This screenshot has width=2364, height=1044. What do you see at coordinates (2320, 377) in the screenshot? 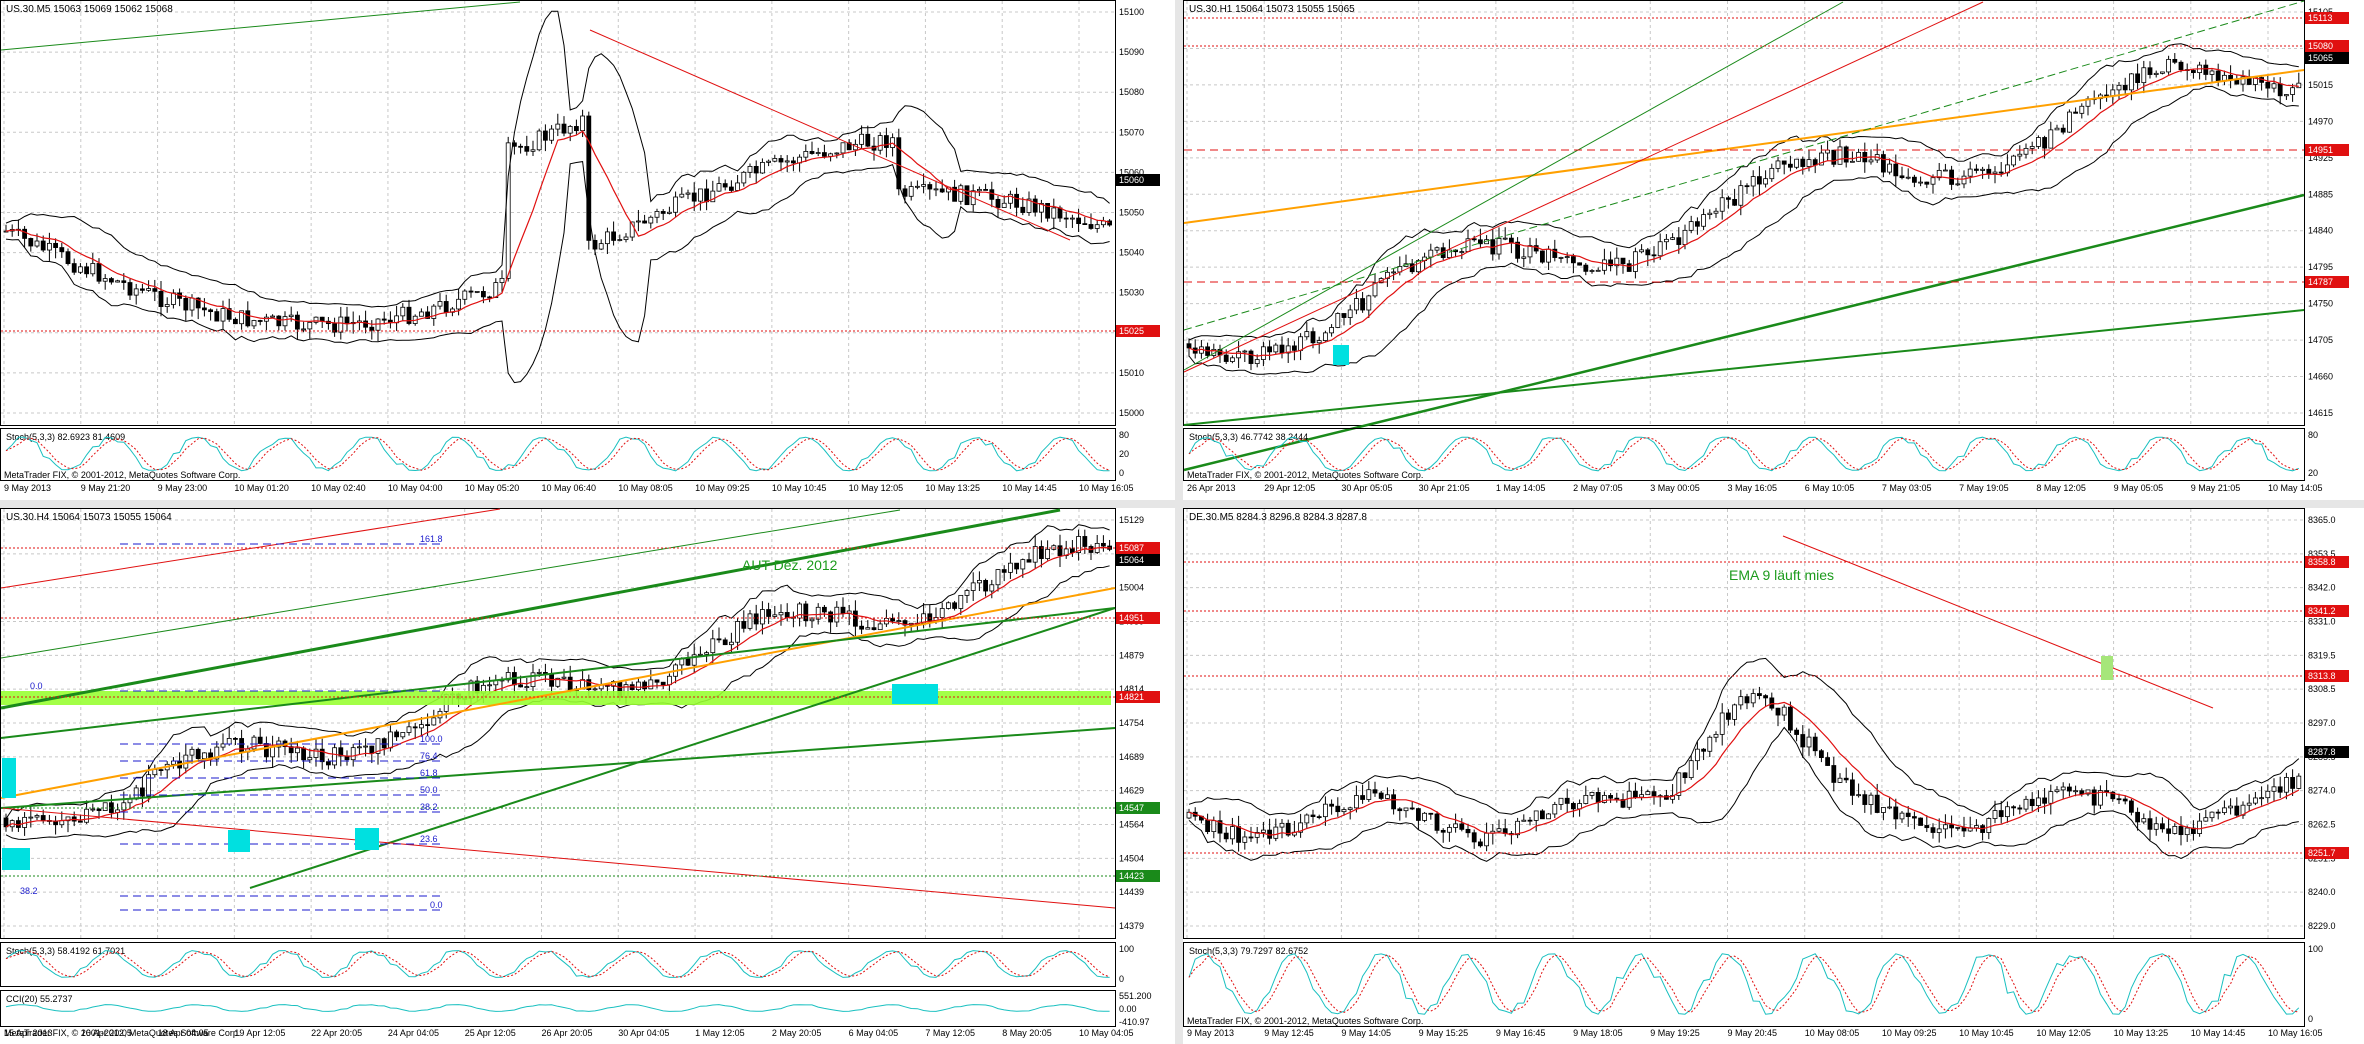
I see `price-tick-label: 14660` at bounding box center [2320, 377].